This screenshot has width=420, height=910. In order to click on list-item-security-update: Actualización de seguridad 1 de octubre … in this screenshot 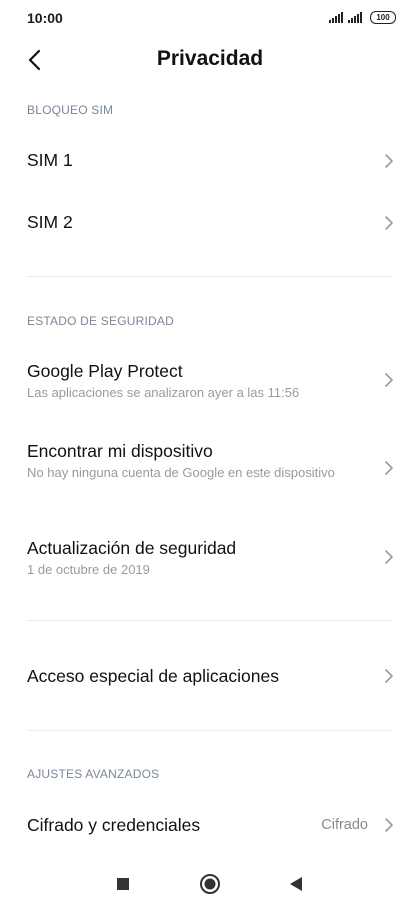, I will do `click(210, 558)`.